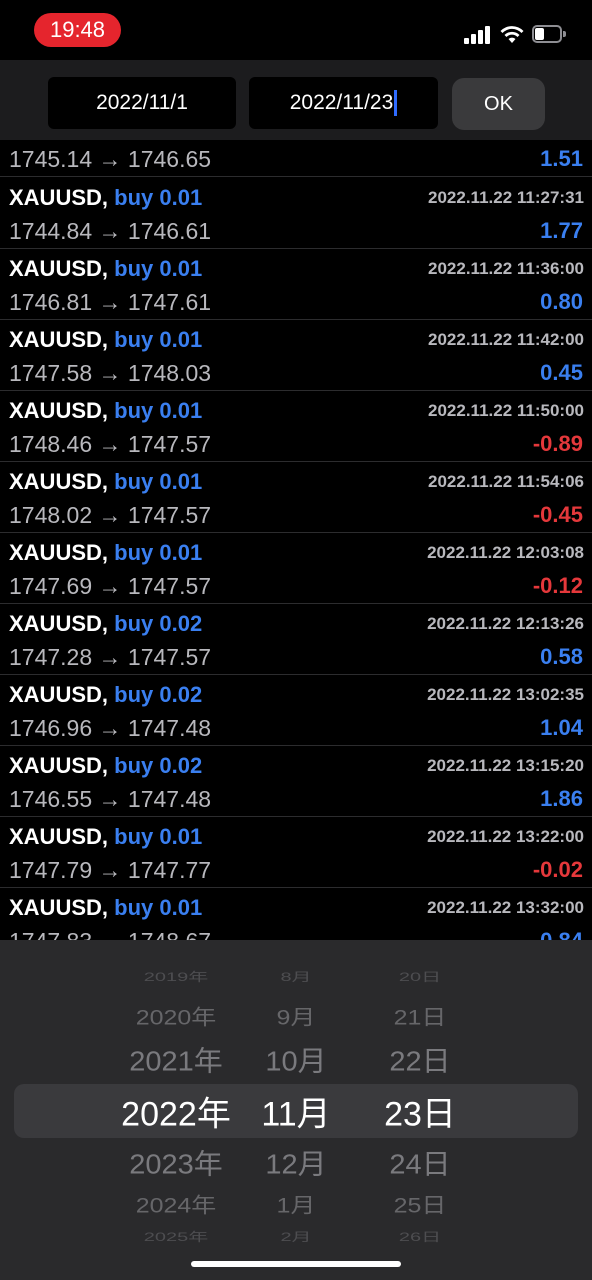 Image resolution: width=592 pixels, height=1280 pixels. What do you see at coordinates (498, 104) in the screenshot?
I see `ok-button: OK` at bounding box center [498, 104].